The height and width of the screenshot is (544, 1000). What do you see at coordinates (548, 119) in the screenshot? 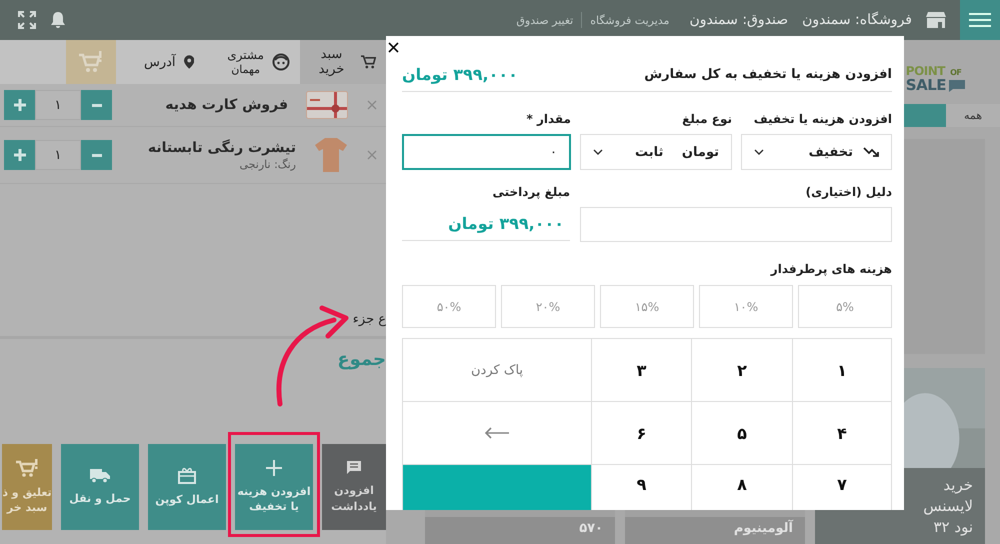
I see `field-label: مقدار *` at bounding box center [548, 119].